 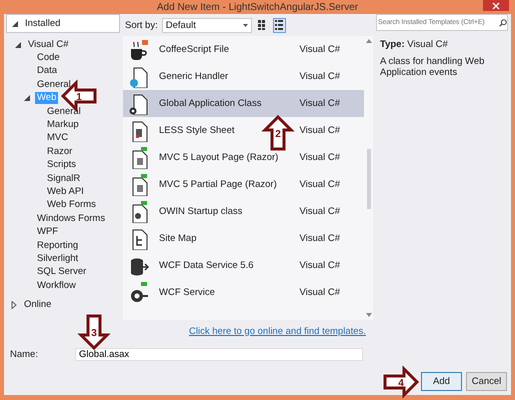 What do you see at coordinates (54, 84) in the screenshot?
I see `tree-item: General` at bounding box center [54, 84].